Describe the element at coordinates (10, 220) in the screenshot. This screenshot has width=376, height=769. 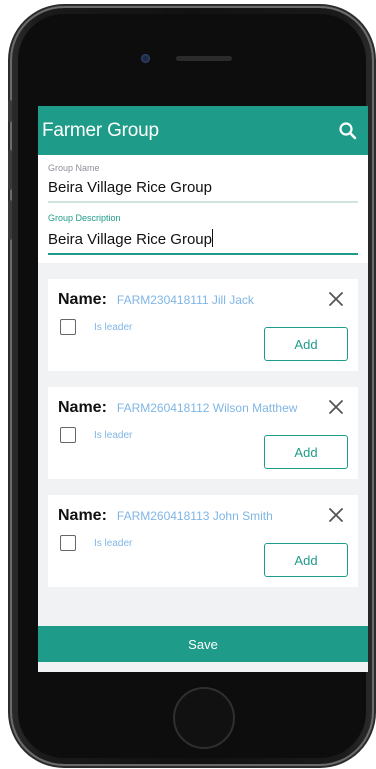
I see `volume-down-button` at that location.